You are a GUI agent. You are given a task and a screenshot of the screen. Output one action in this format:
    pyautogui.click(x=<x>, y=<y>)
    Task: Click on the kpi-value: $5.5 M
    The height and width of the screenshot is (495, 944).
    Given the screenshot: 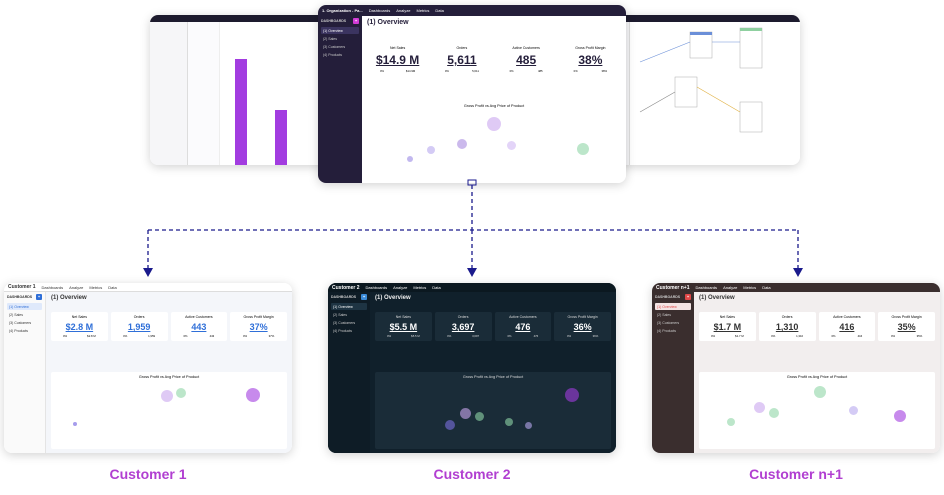 What is the action you would take?
    pyautogui.click(x=403, y=327)
    